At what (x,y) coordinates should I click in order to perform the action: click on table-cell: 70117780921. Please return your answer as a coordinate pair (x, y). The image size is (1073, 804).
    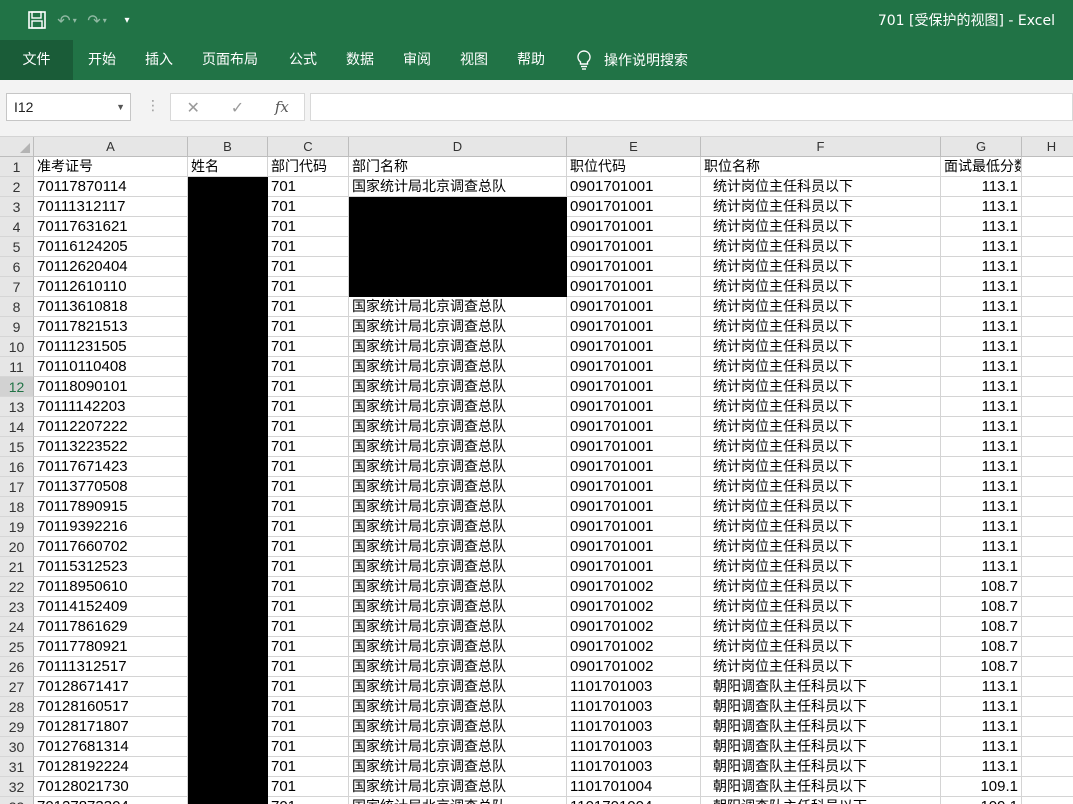
    Looking at the image, I should click on (111, 647).